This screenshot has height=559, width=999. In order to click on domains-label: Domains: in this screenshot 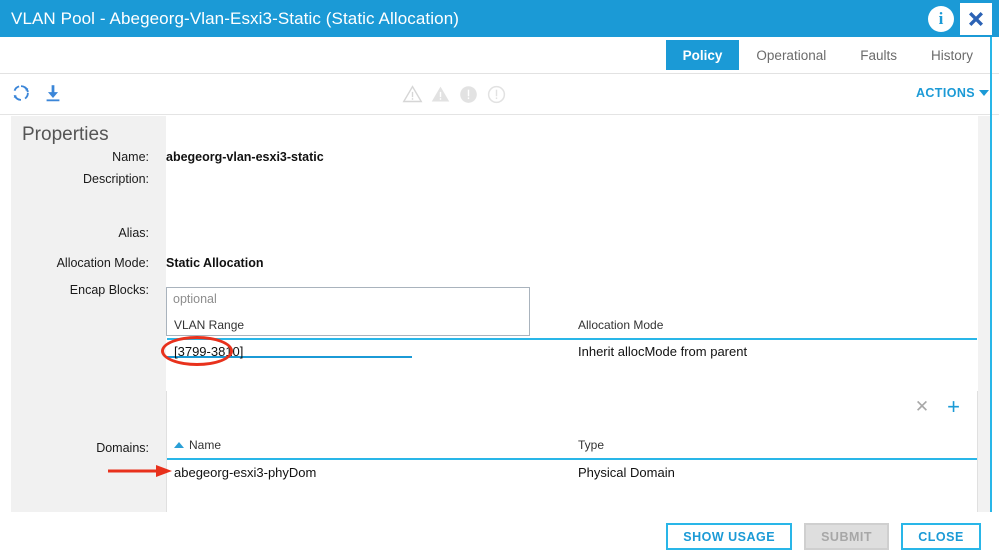, I will do `click(122, 448)`.